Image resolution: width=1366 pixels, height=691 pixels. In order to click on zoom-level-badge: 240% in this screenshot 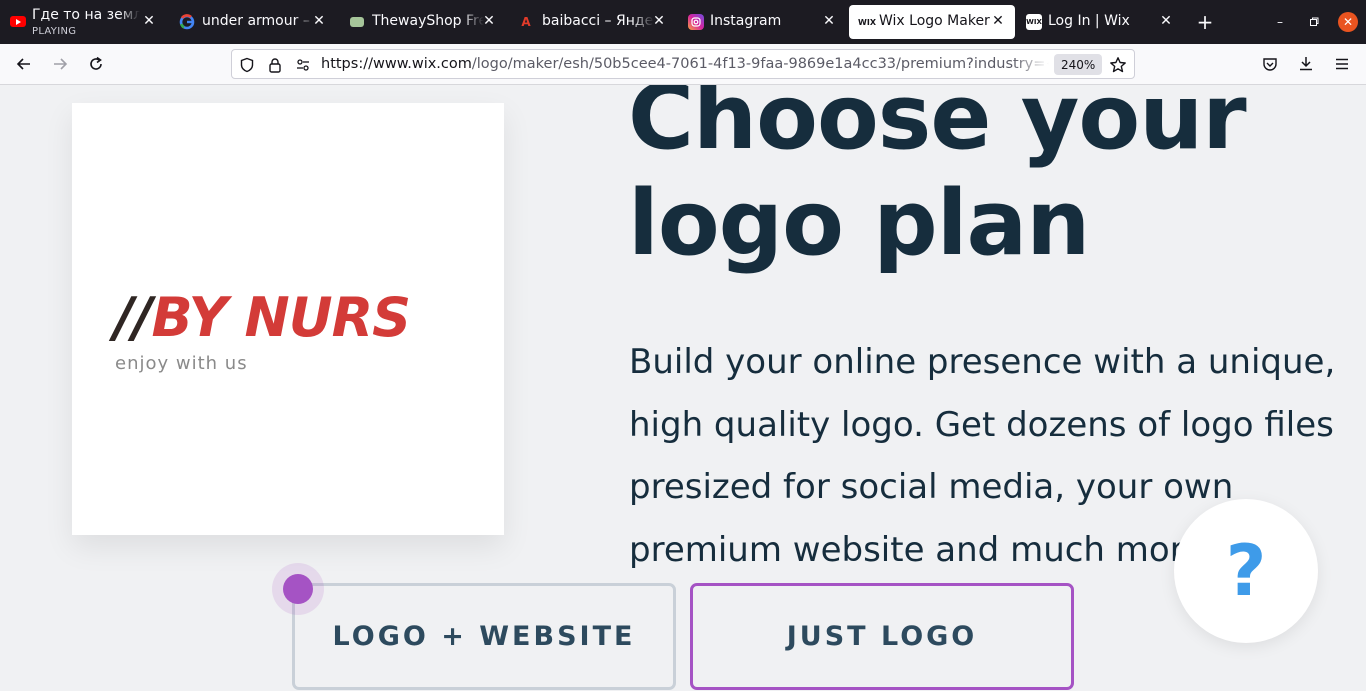, I will do `click(1078, 64)`.